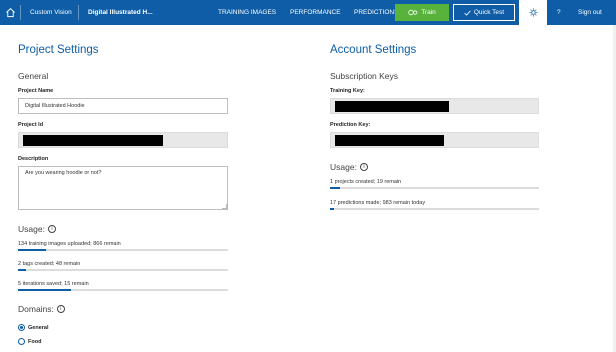  What do you see at coordinates (36, 91) in the screenshot?
I see `project-name-label: Project Name` at bounding box center [36, 91].